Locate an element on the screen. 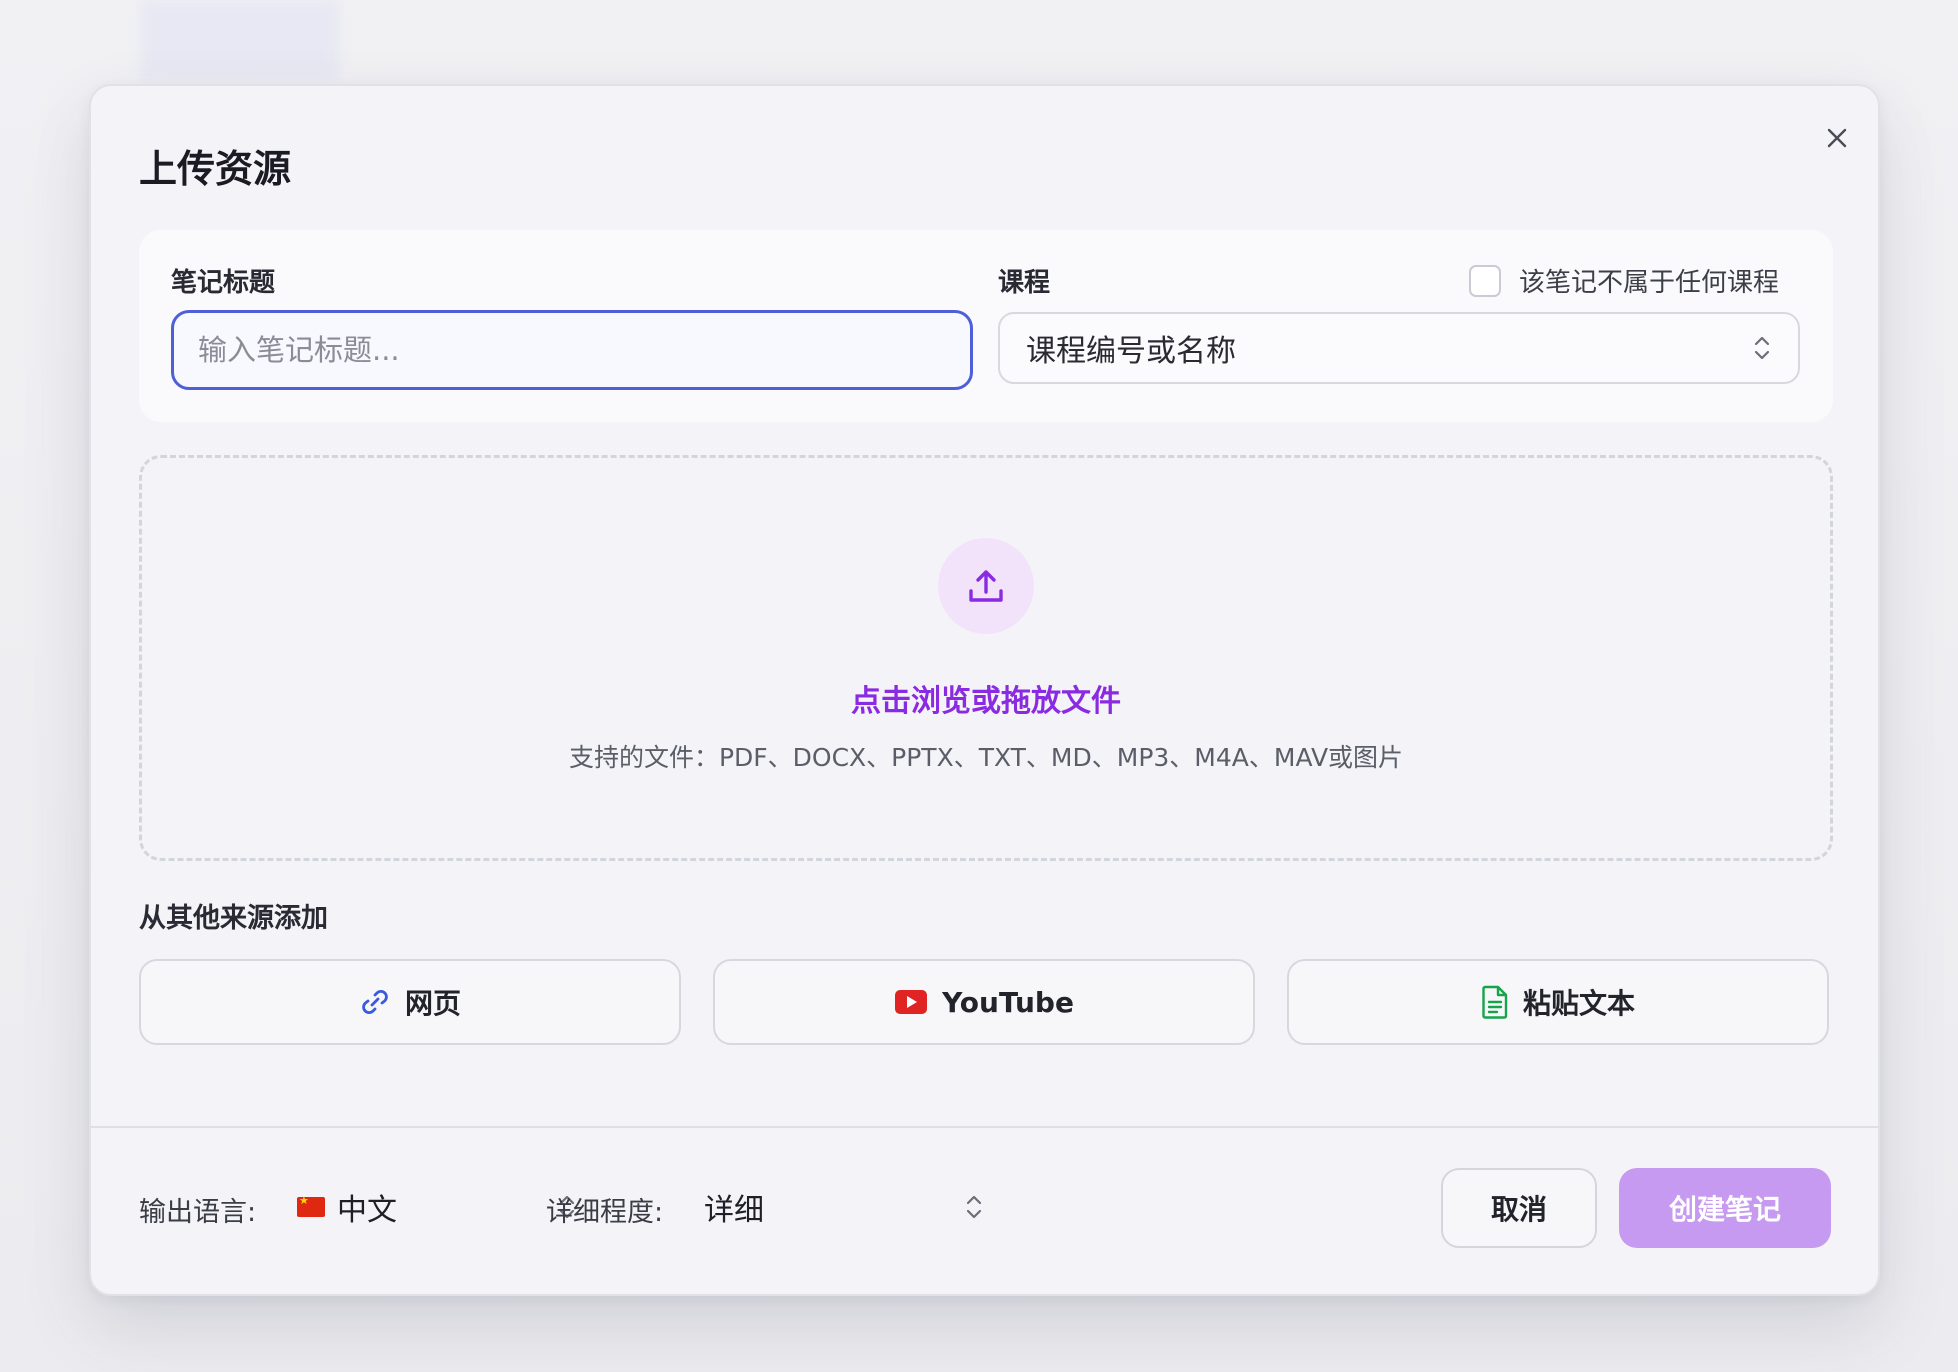 This screenshot has height=1372, width=1958. dropzone-main-text: 点击浏览或拖放文件 is located at coordinates (986, 701).